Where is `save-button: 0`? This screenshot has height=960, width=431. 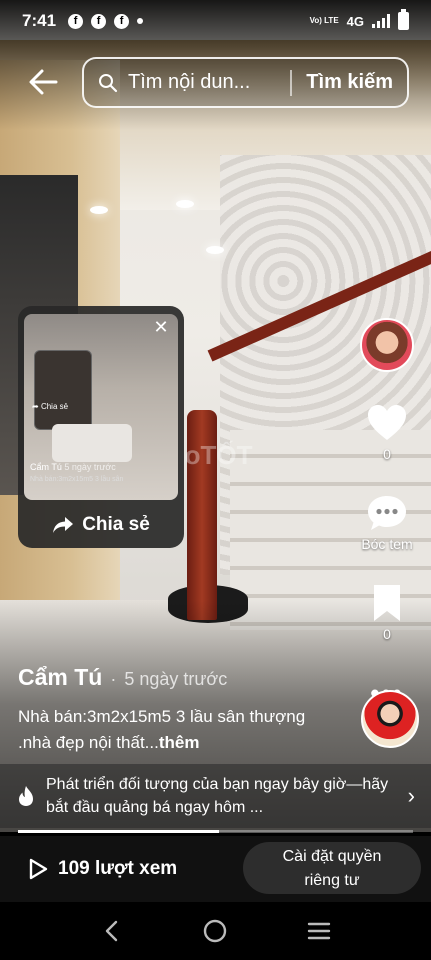 save-button: 0 is located at coordinates (387, 613).